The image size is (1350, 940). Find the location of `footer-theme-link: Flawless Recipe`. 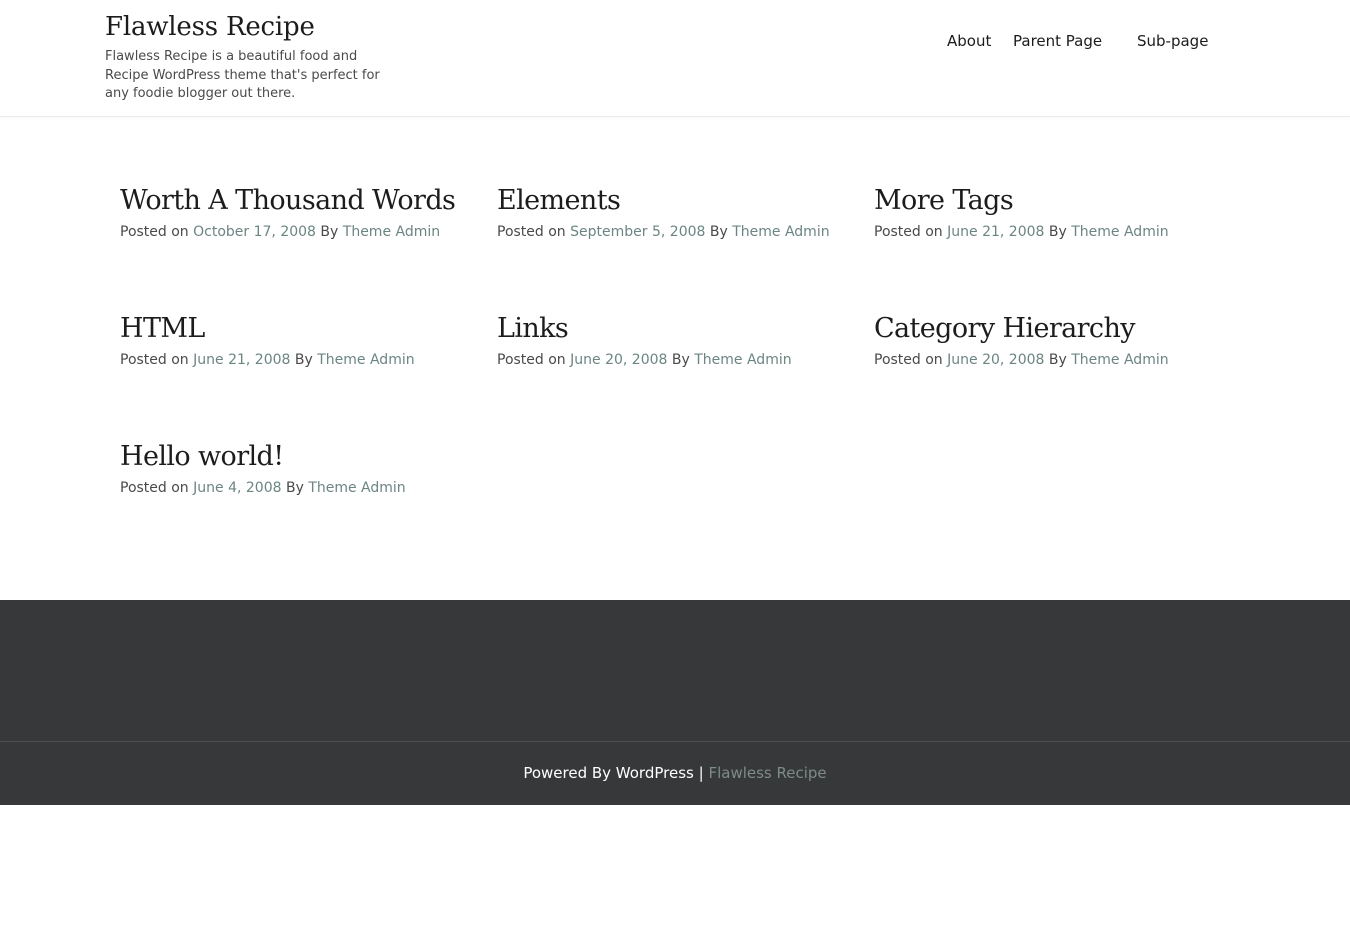

footer-theme-link: Flawless Recipe is located at coordinates (767, 773).